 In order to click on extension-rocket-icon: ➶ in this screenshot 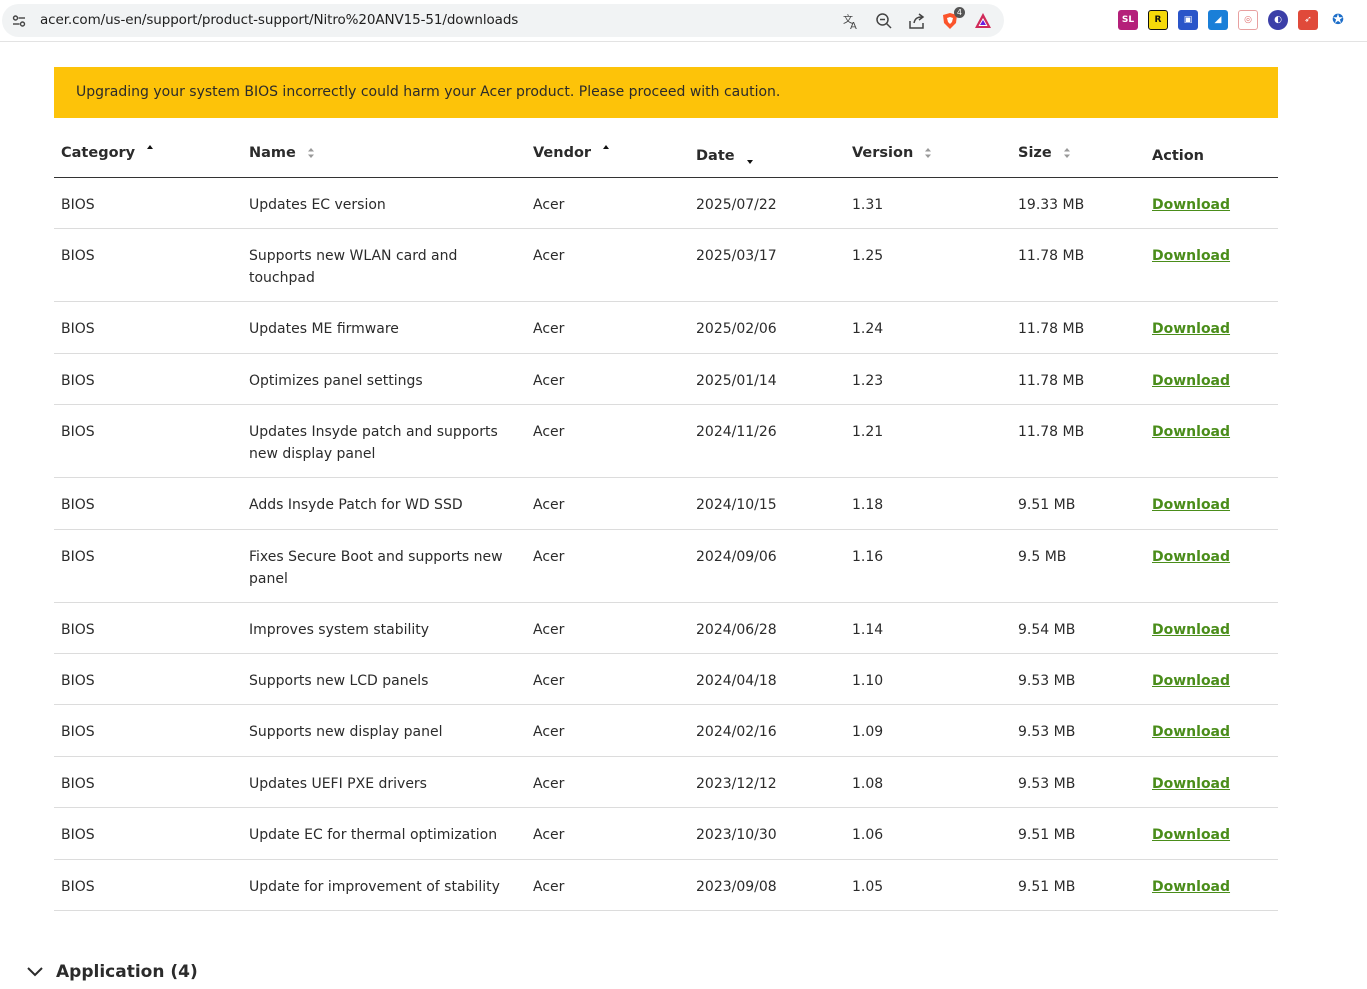, I will do `click(1308, 20)`.